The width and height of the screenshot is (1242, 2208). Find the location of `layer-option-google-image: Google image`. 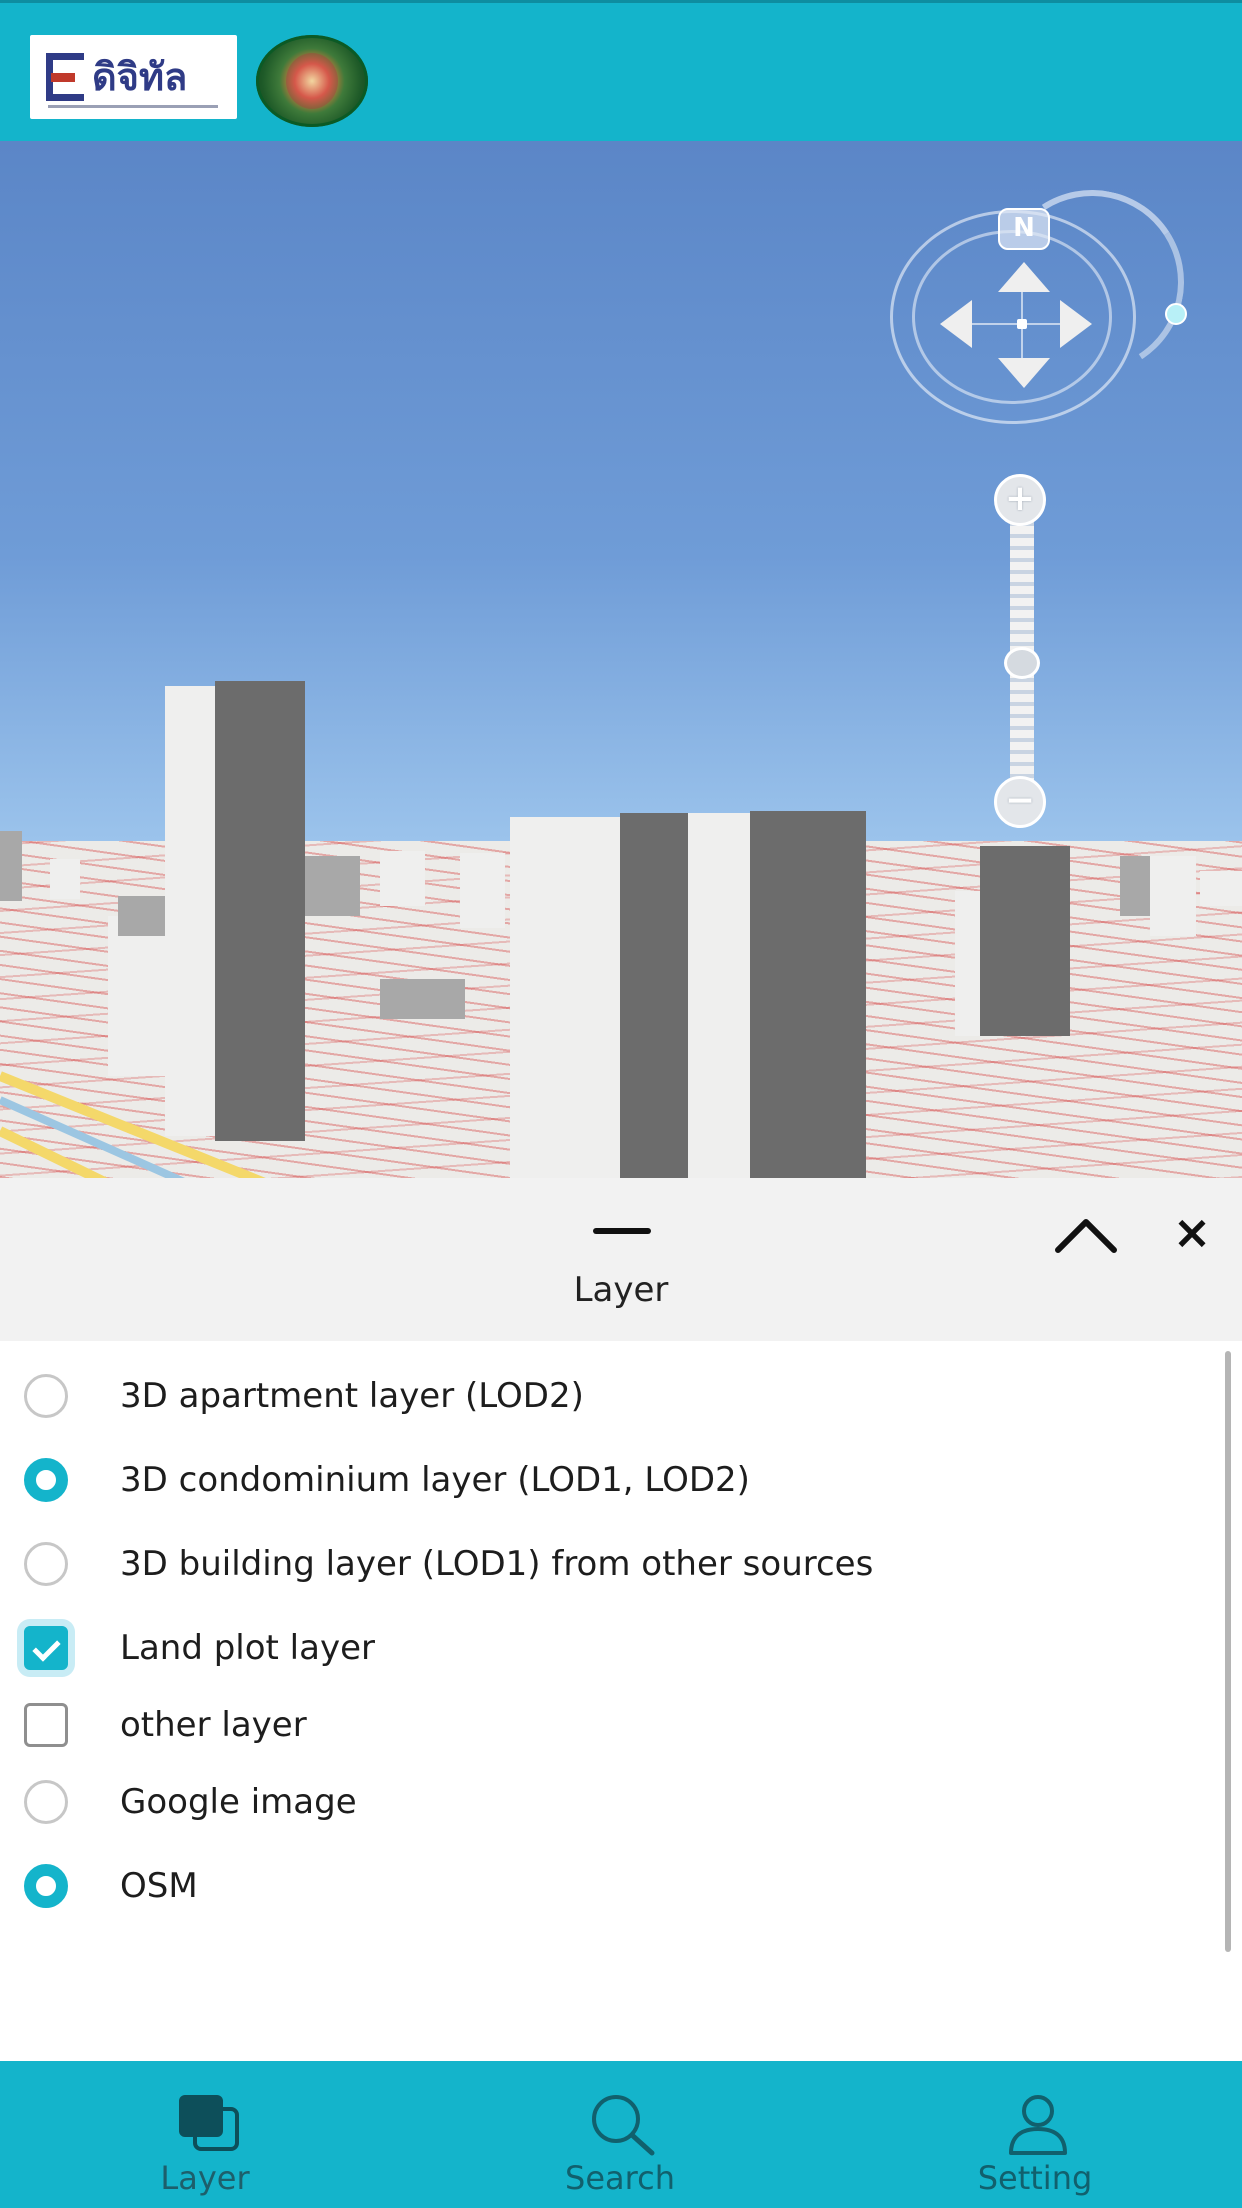

layer-option-google-image: Google image is located at coordinates (190, 1802).